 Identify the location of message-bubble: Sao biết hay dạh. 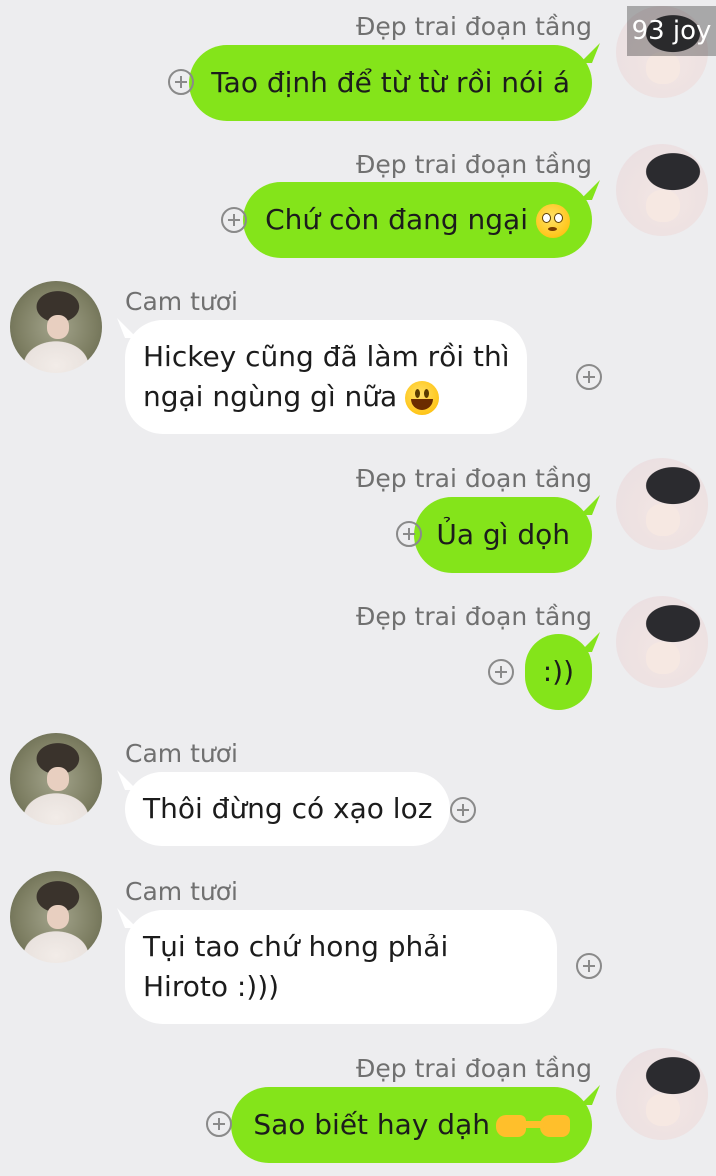
(411, 1125).